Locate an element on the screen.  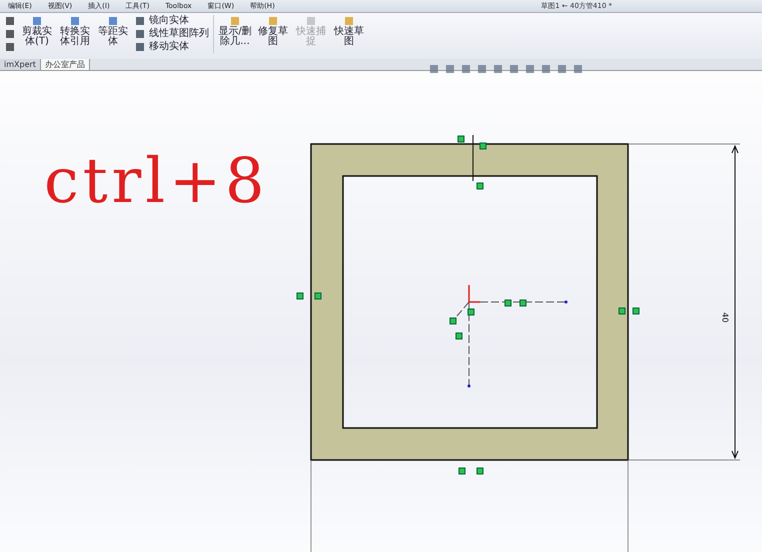
ribbon-button: 线性草图阵列 is located at coordinates (171, 34).